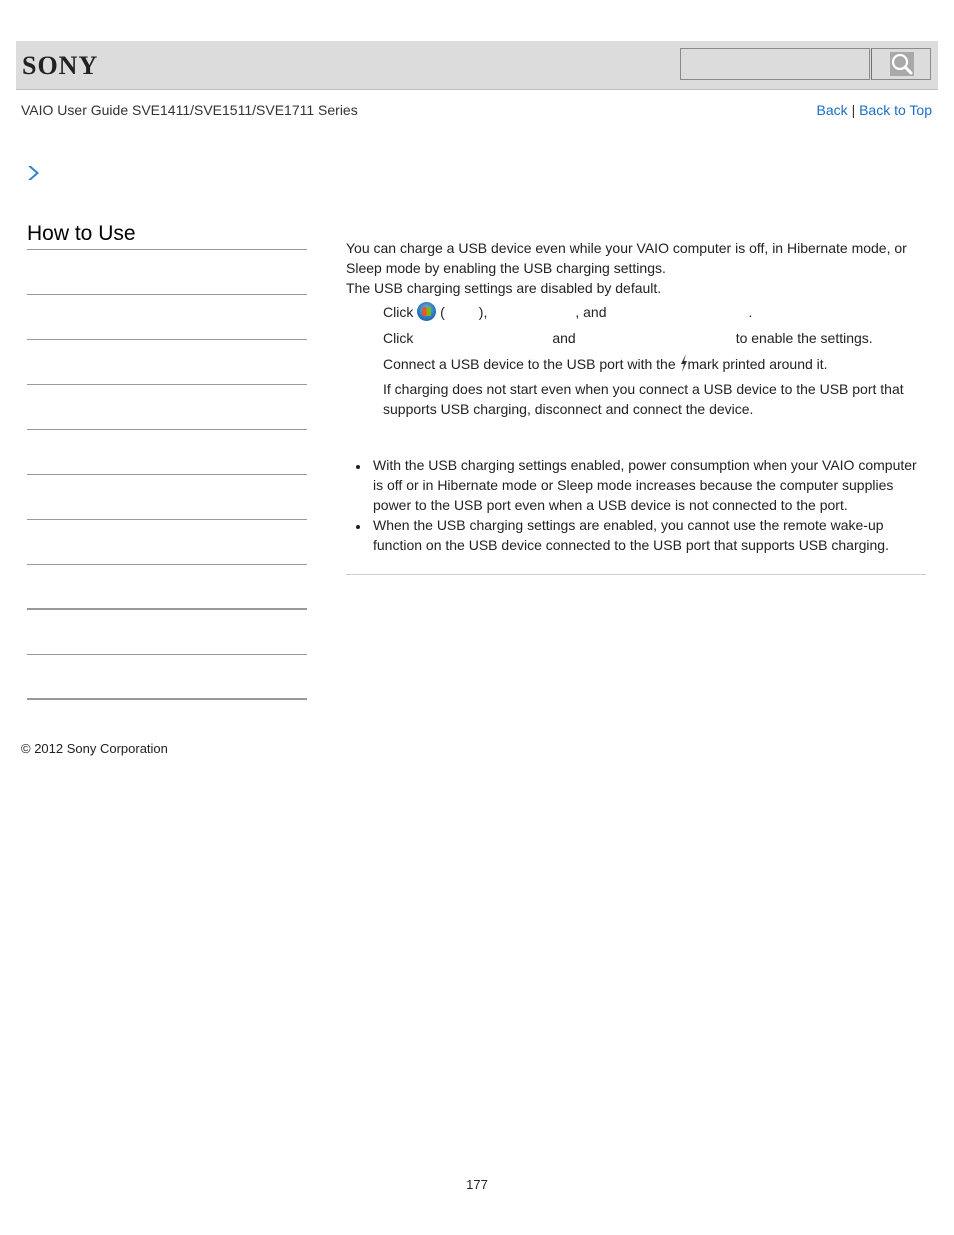 Image resolution: width=954 pixels, height=1235 pixels. I want to click on sidebar: How to Use, so click(167, 461).